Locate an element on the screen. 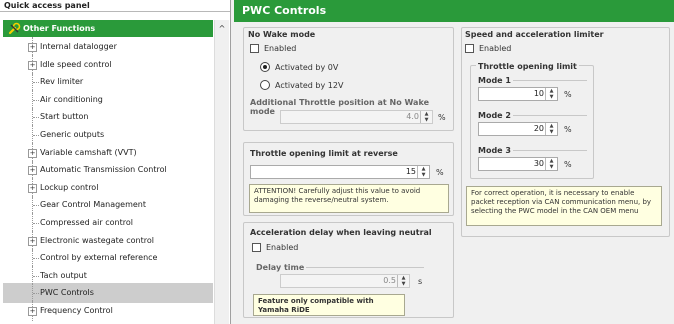  throttle-opening-limit-title: Throttle opening limit is located at coordinates (527, 66).